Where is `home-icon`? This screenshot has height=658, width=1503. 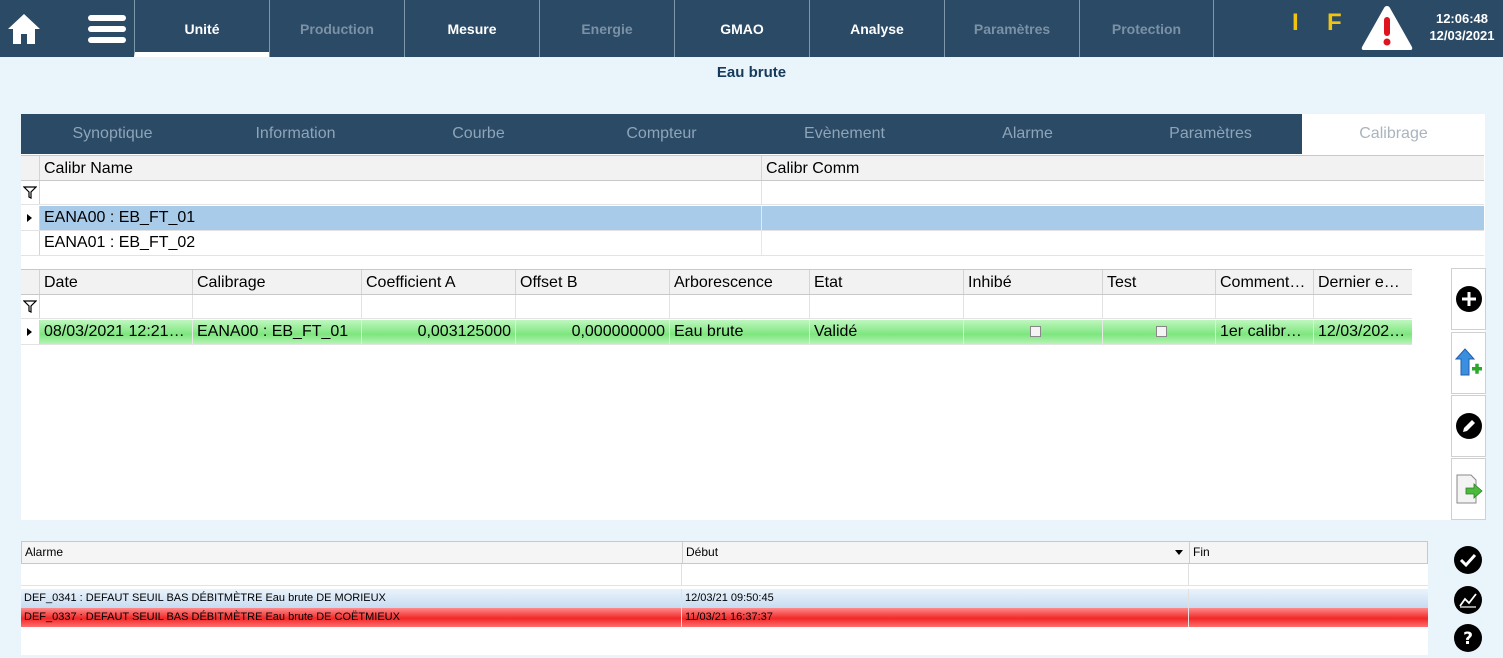 home-icon is located at coordinates (24, 28).